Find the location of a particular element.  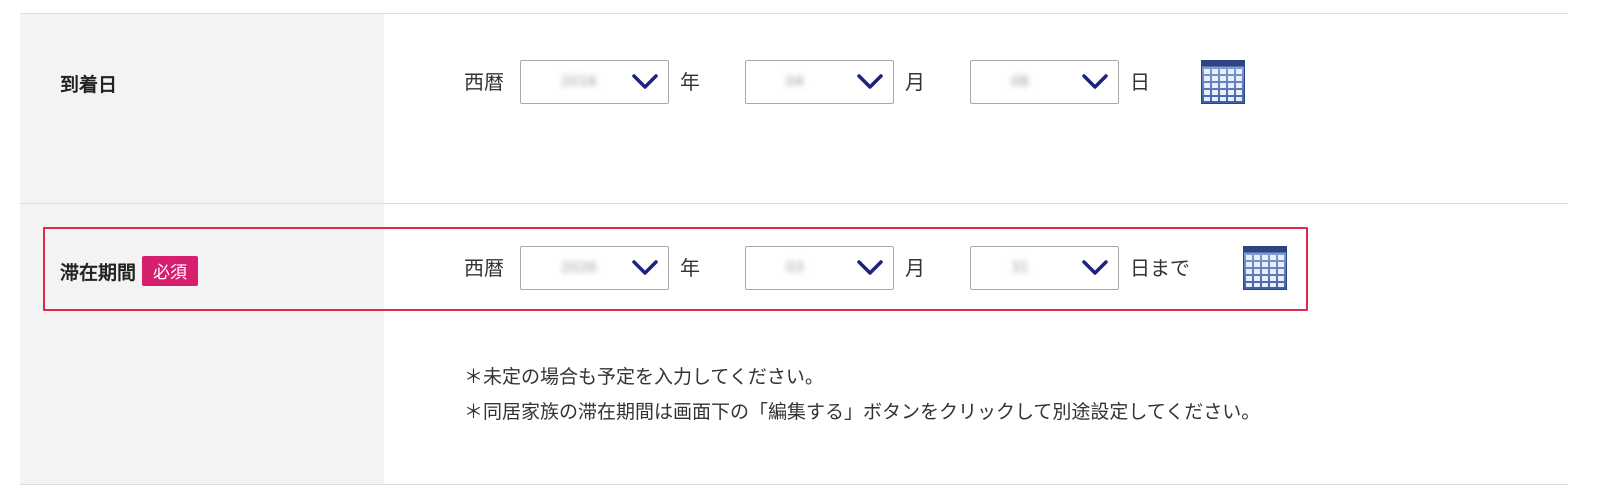

arrival-year-unit: 年 is located at coordinates (690, 82).